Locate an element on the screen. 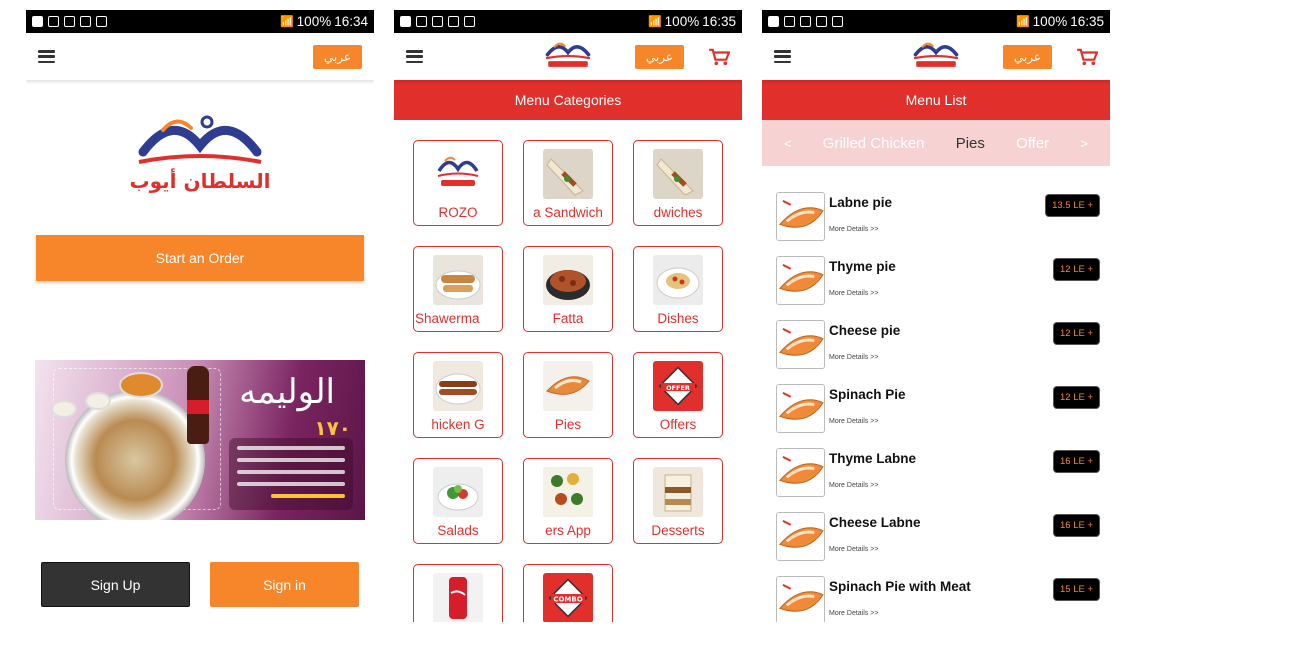  section-header: Menu List is located at coordinates (936, 100).